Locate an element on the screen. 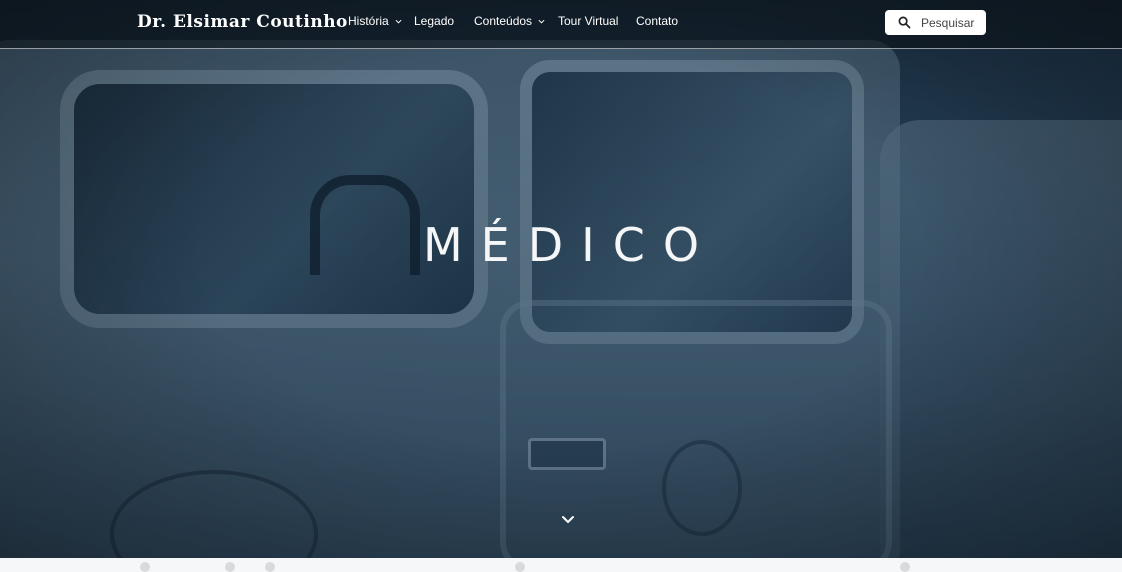 The height and width of the screenshot is (572, 1122). hero-title: MÉDICO is located at coordinates (570, 245).